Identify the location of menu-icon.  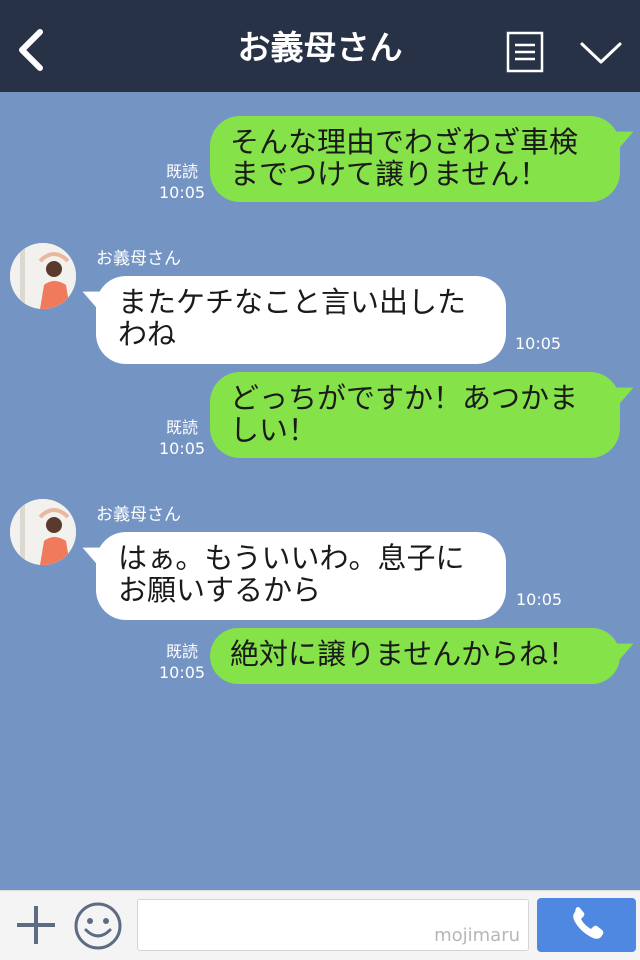
(525, 52).